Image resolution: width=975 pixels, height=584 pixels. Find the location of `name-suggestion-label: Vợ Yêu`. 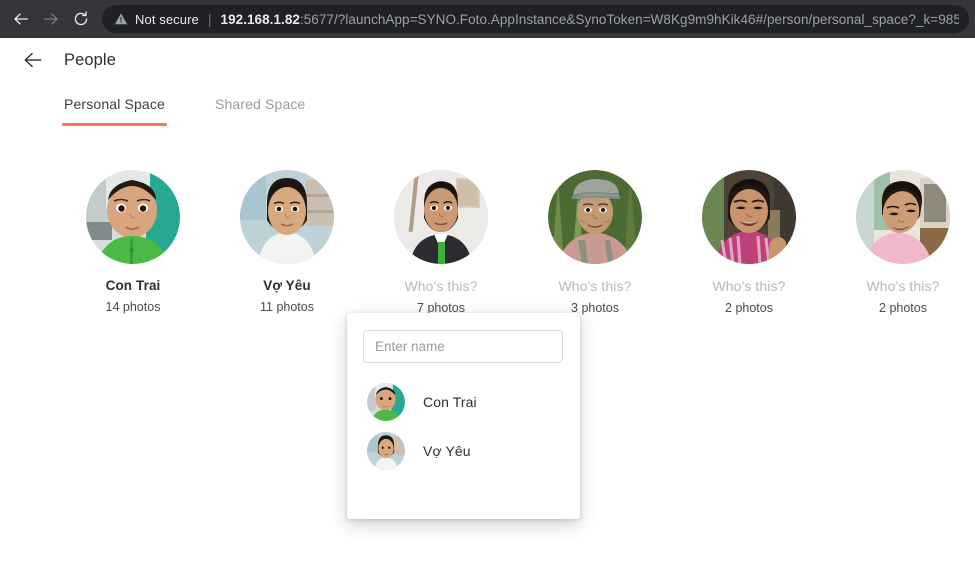

name-suggestion-label: Vợ Yêu is located at coordinates (447, 450).